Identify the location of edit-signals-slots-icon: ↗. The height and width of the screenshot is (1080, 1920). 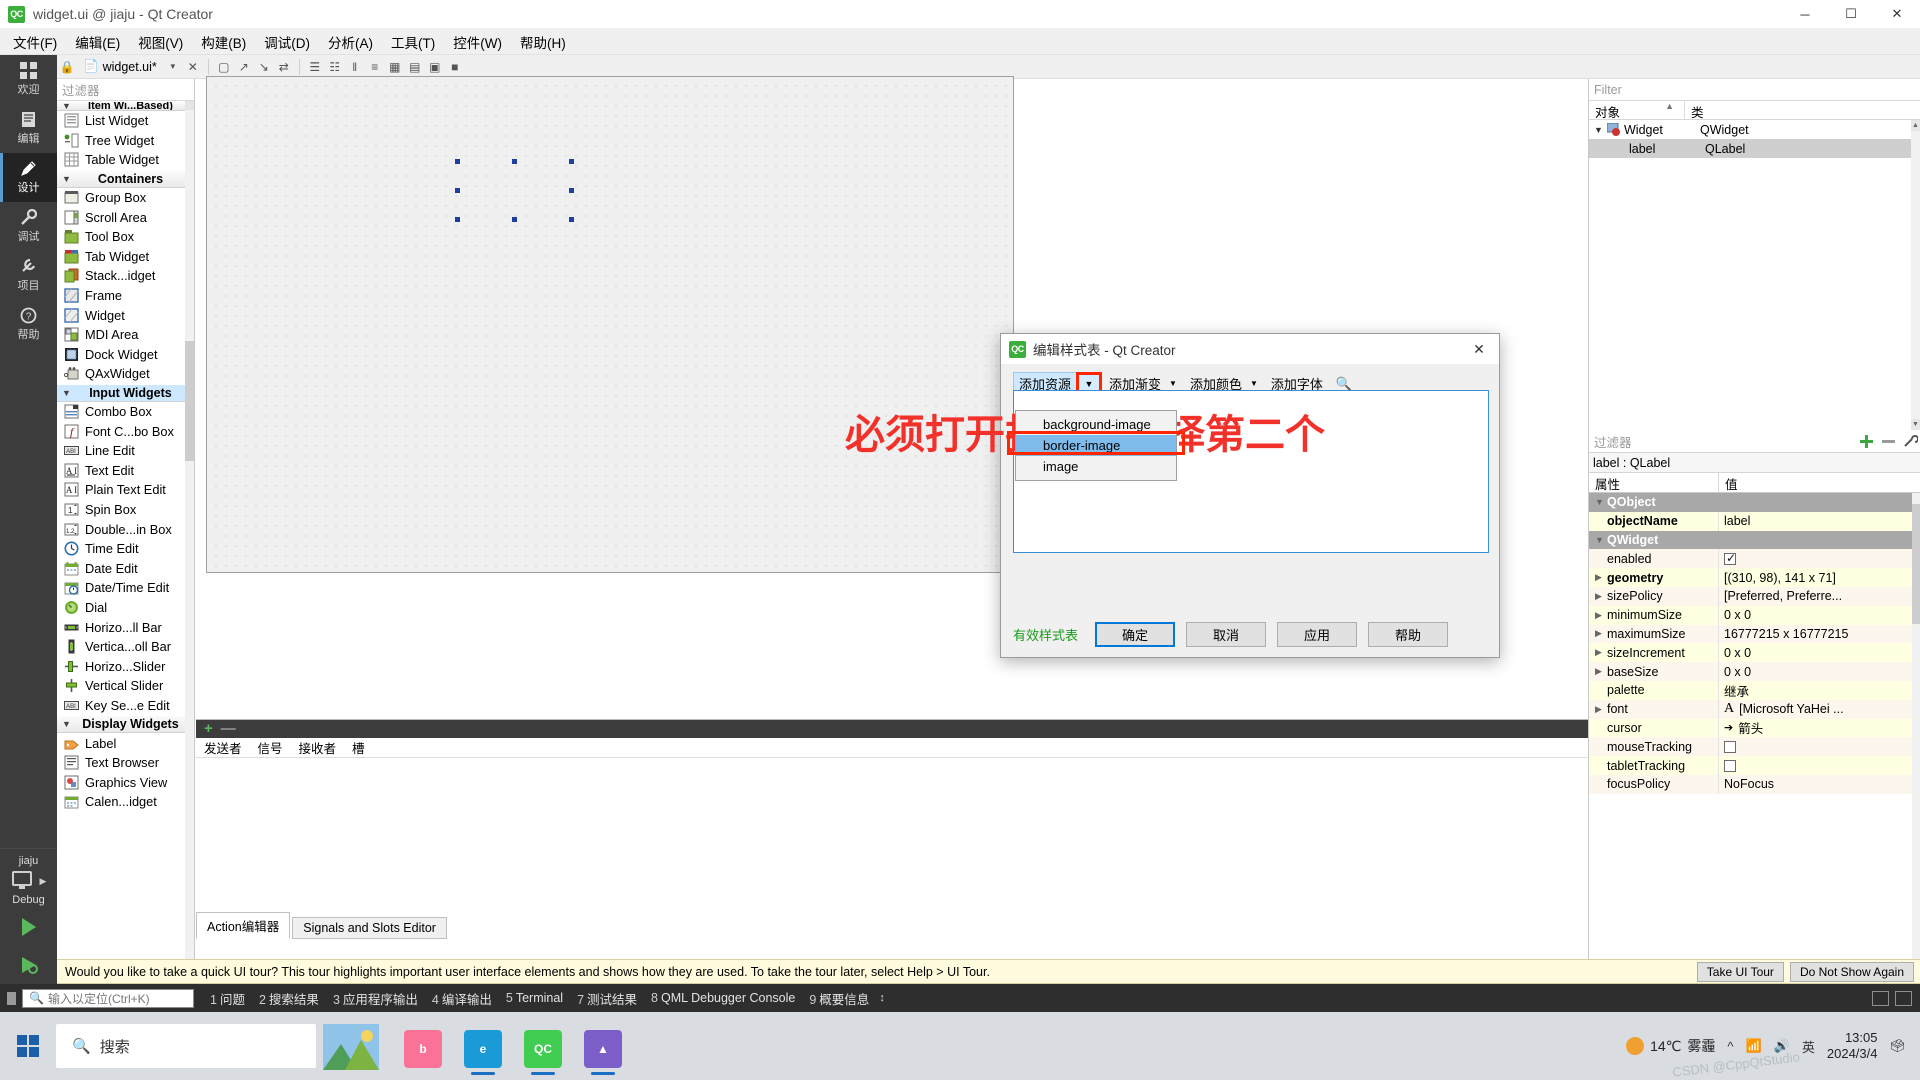
(244, 67).